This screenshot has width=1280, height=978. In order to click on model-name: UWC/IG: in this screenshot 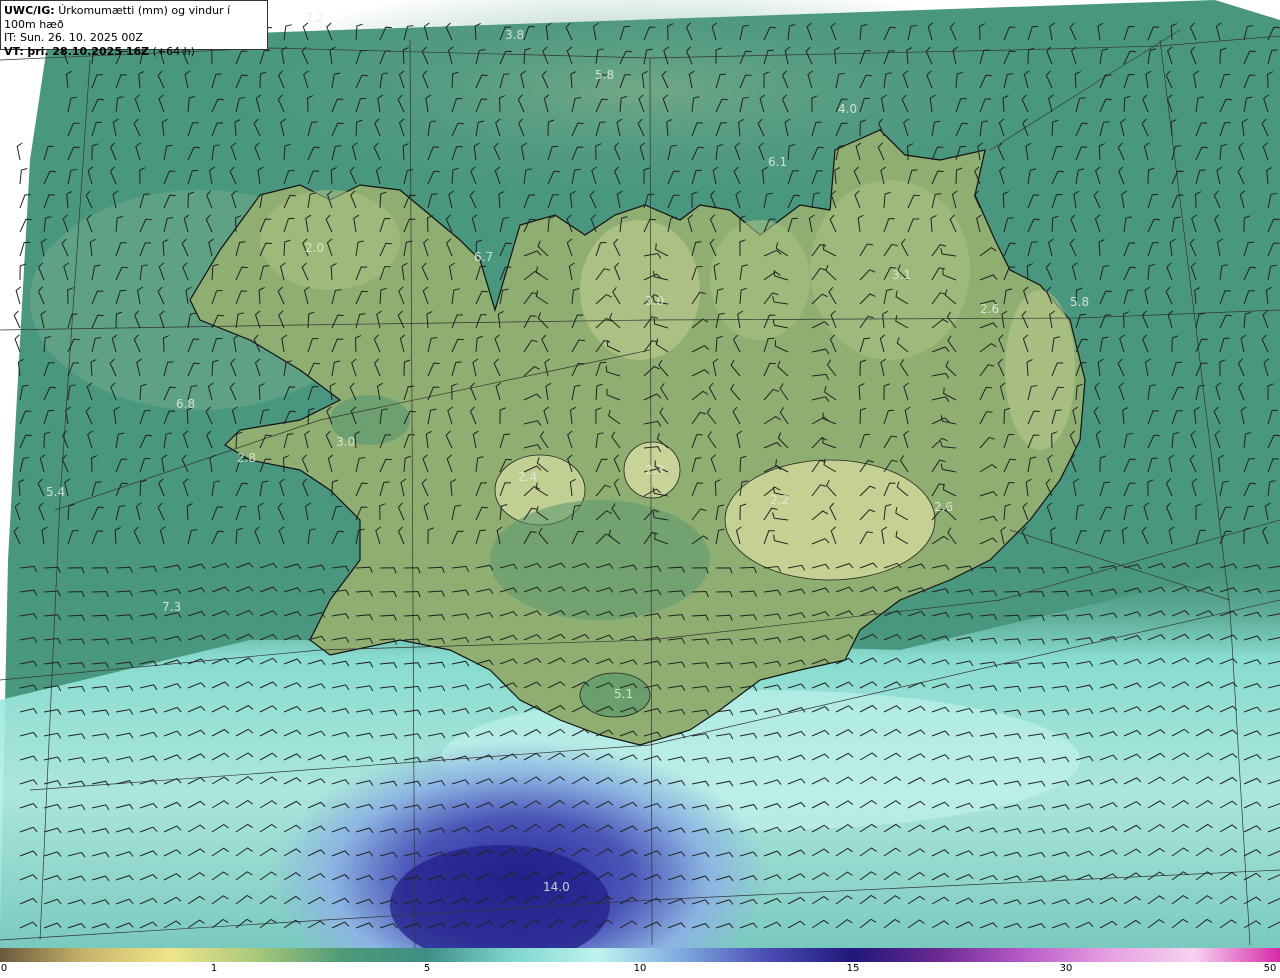, I will do `click(29, 10)`.